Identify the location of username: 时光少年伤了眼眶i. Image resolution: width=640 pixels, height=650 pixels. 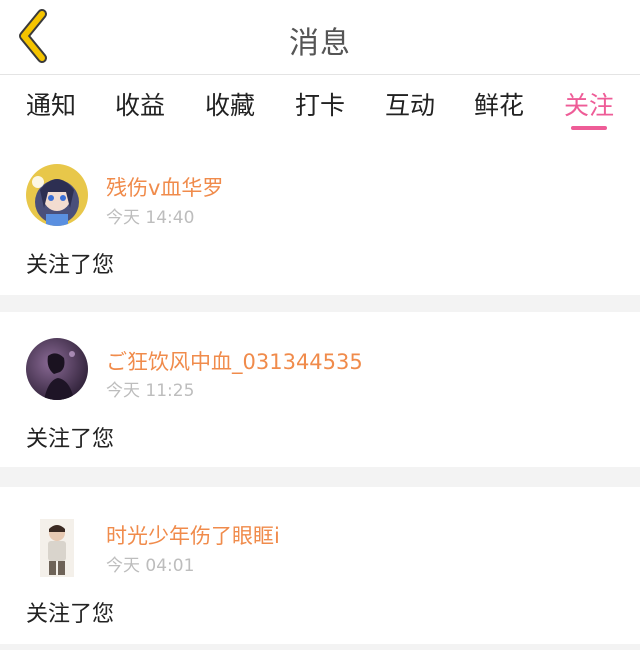
(193, 535).